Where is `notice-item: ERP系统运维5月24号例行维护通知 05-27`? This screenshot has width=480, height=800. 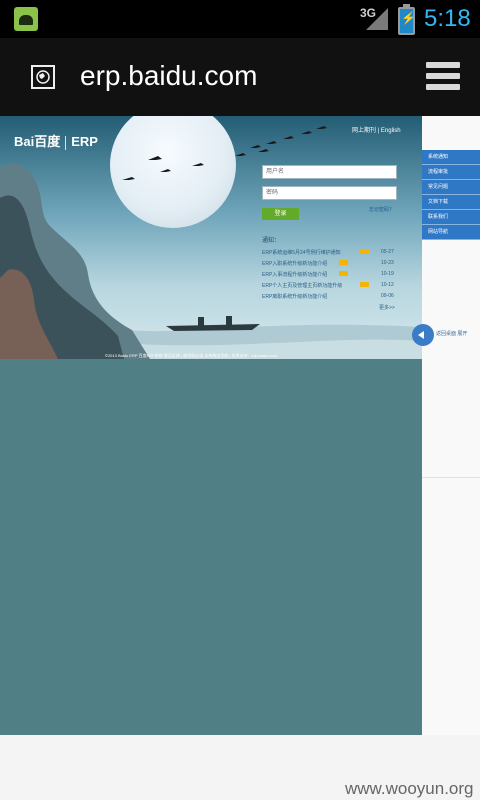
notice-item: ERP系统运维5月24号例行维护通知 05-27 is located at coordinates (332, 254).